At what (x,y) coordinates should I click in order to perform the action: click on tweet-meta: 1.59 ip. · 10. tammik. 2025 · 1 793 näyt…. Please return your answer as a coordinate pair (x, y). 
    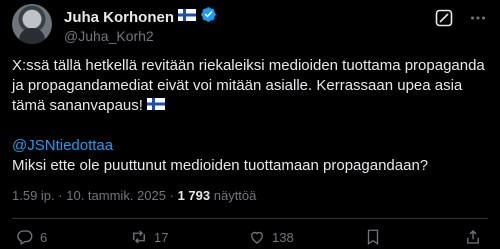
    Looking at the image, I should click on (134, 195).